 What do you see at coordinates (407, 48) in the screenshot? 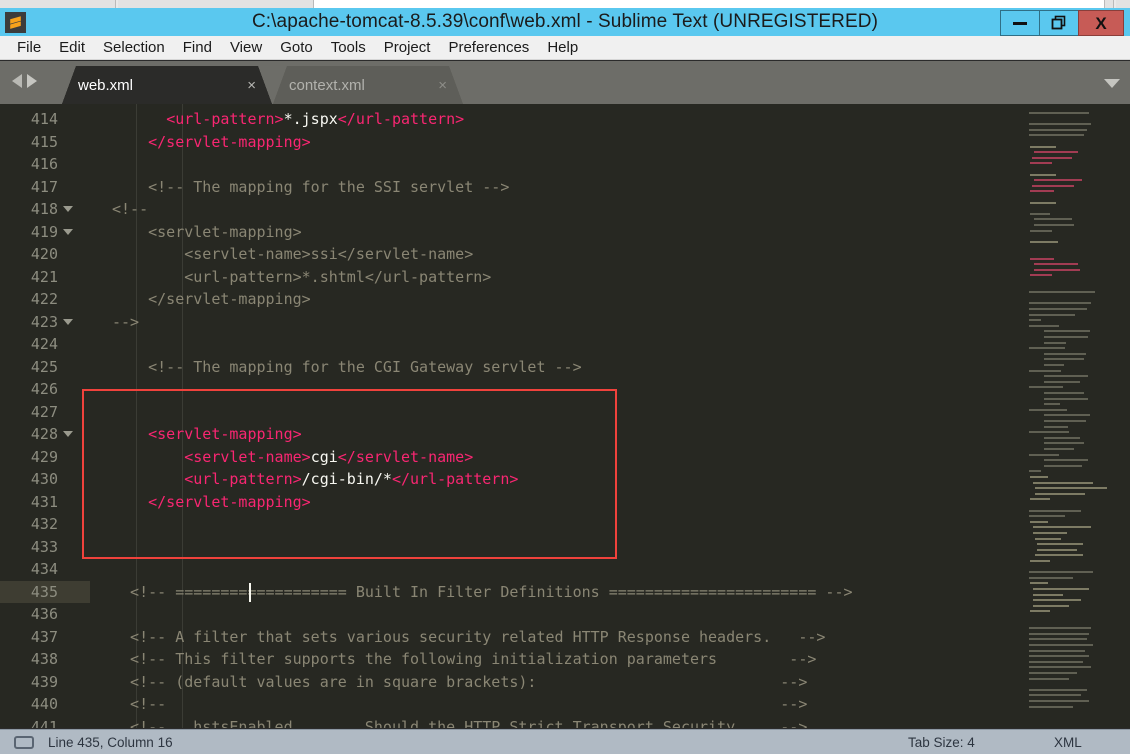
I see `menu-item-project: Project` at bounding box center [407, 48].